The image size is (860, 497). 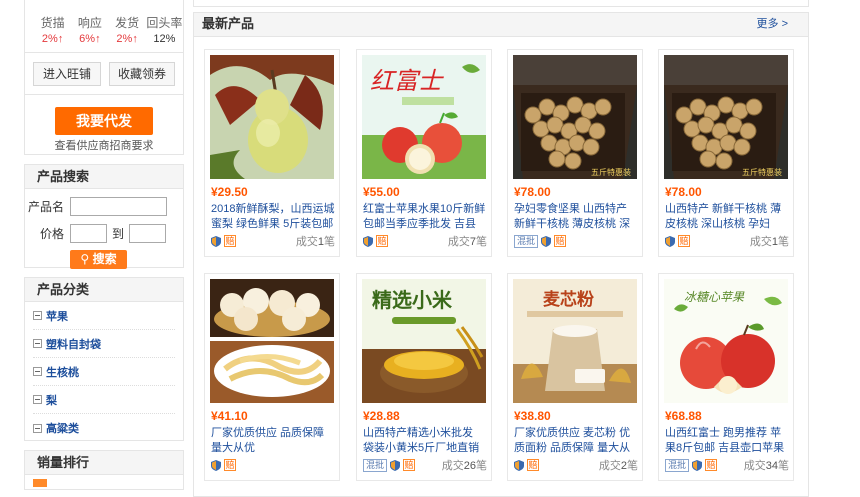 I want to click on supplier-requirements-link: 查看供应商招商要求, so click(x=104, y=145).